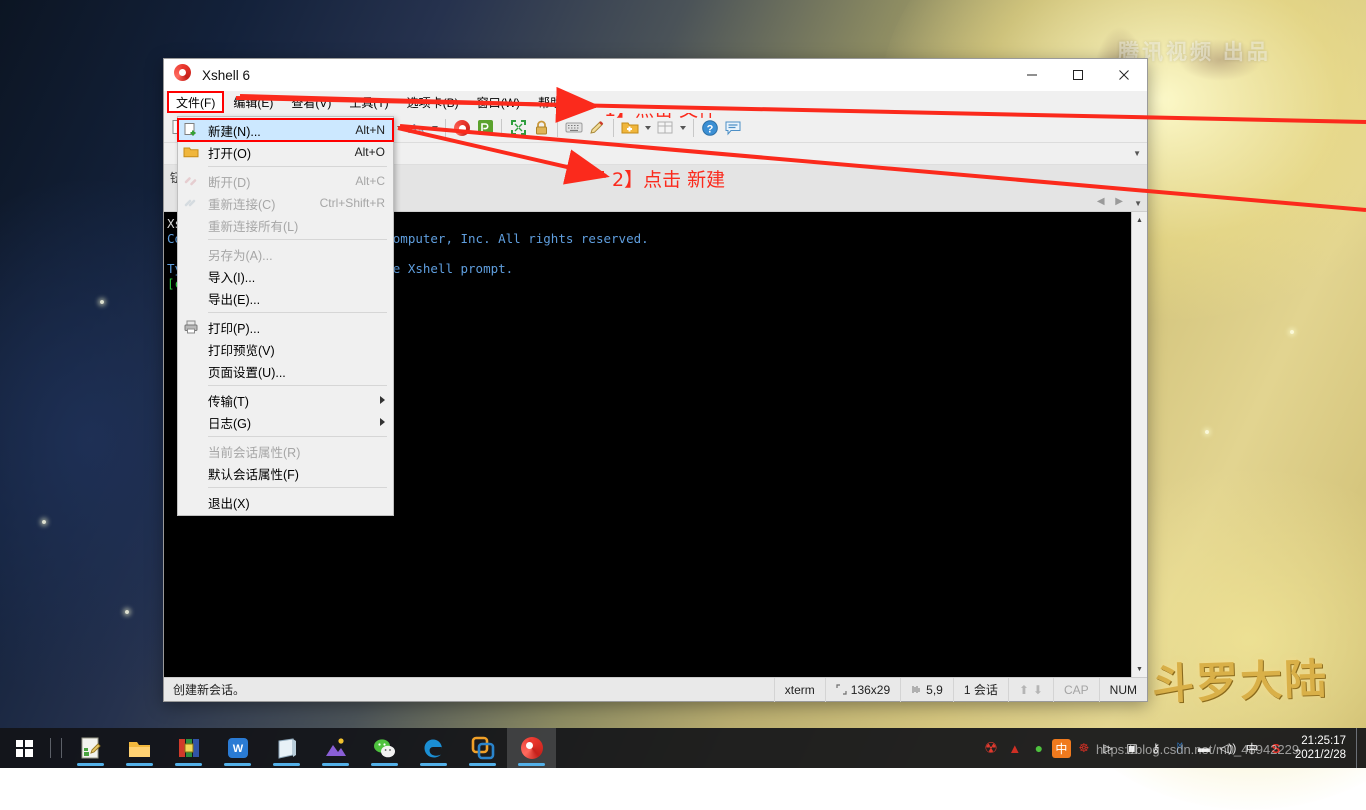 This screenshot has width=1366, height=810. Describe the element at coordinates (1108, 748) in the screenshot. I see `tray-screen-record-icon: ▷` at that location.